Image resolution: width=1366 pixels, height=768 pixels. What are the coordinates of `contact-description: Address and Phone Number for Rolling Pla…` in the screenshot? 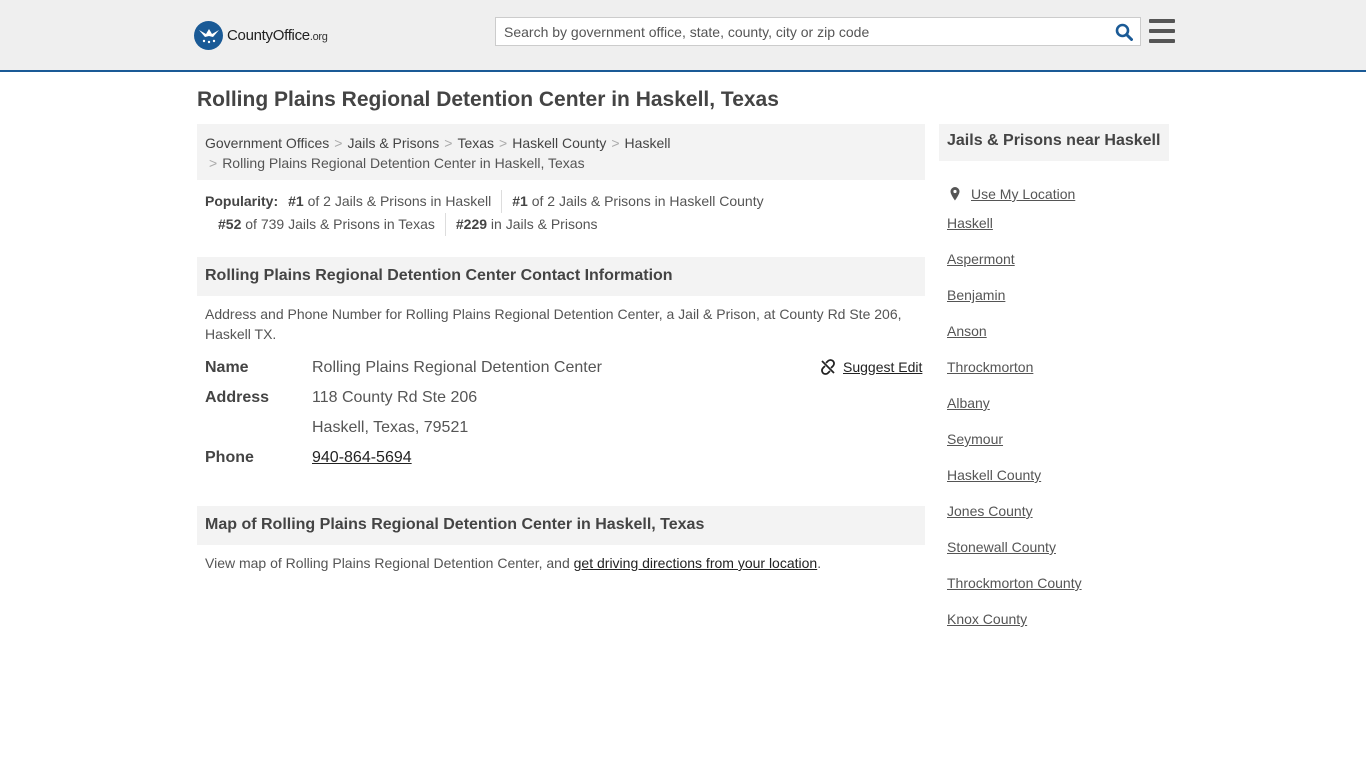 It's located at (553, 324).